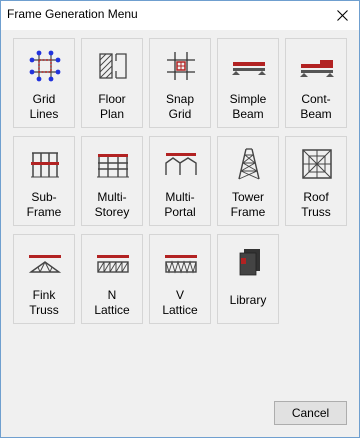 This screenshot has height=438, width=360. What do you see at coordinates (180, 279) in the screenshot?
I see `tile-v-lattice: V Lattice` at bounding box center [180, 279].